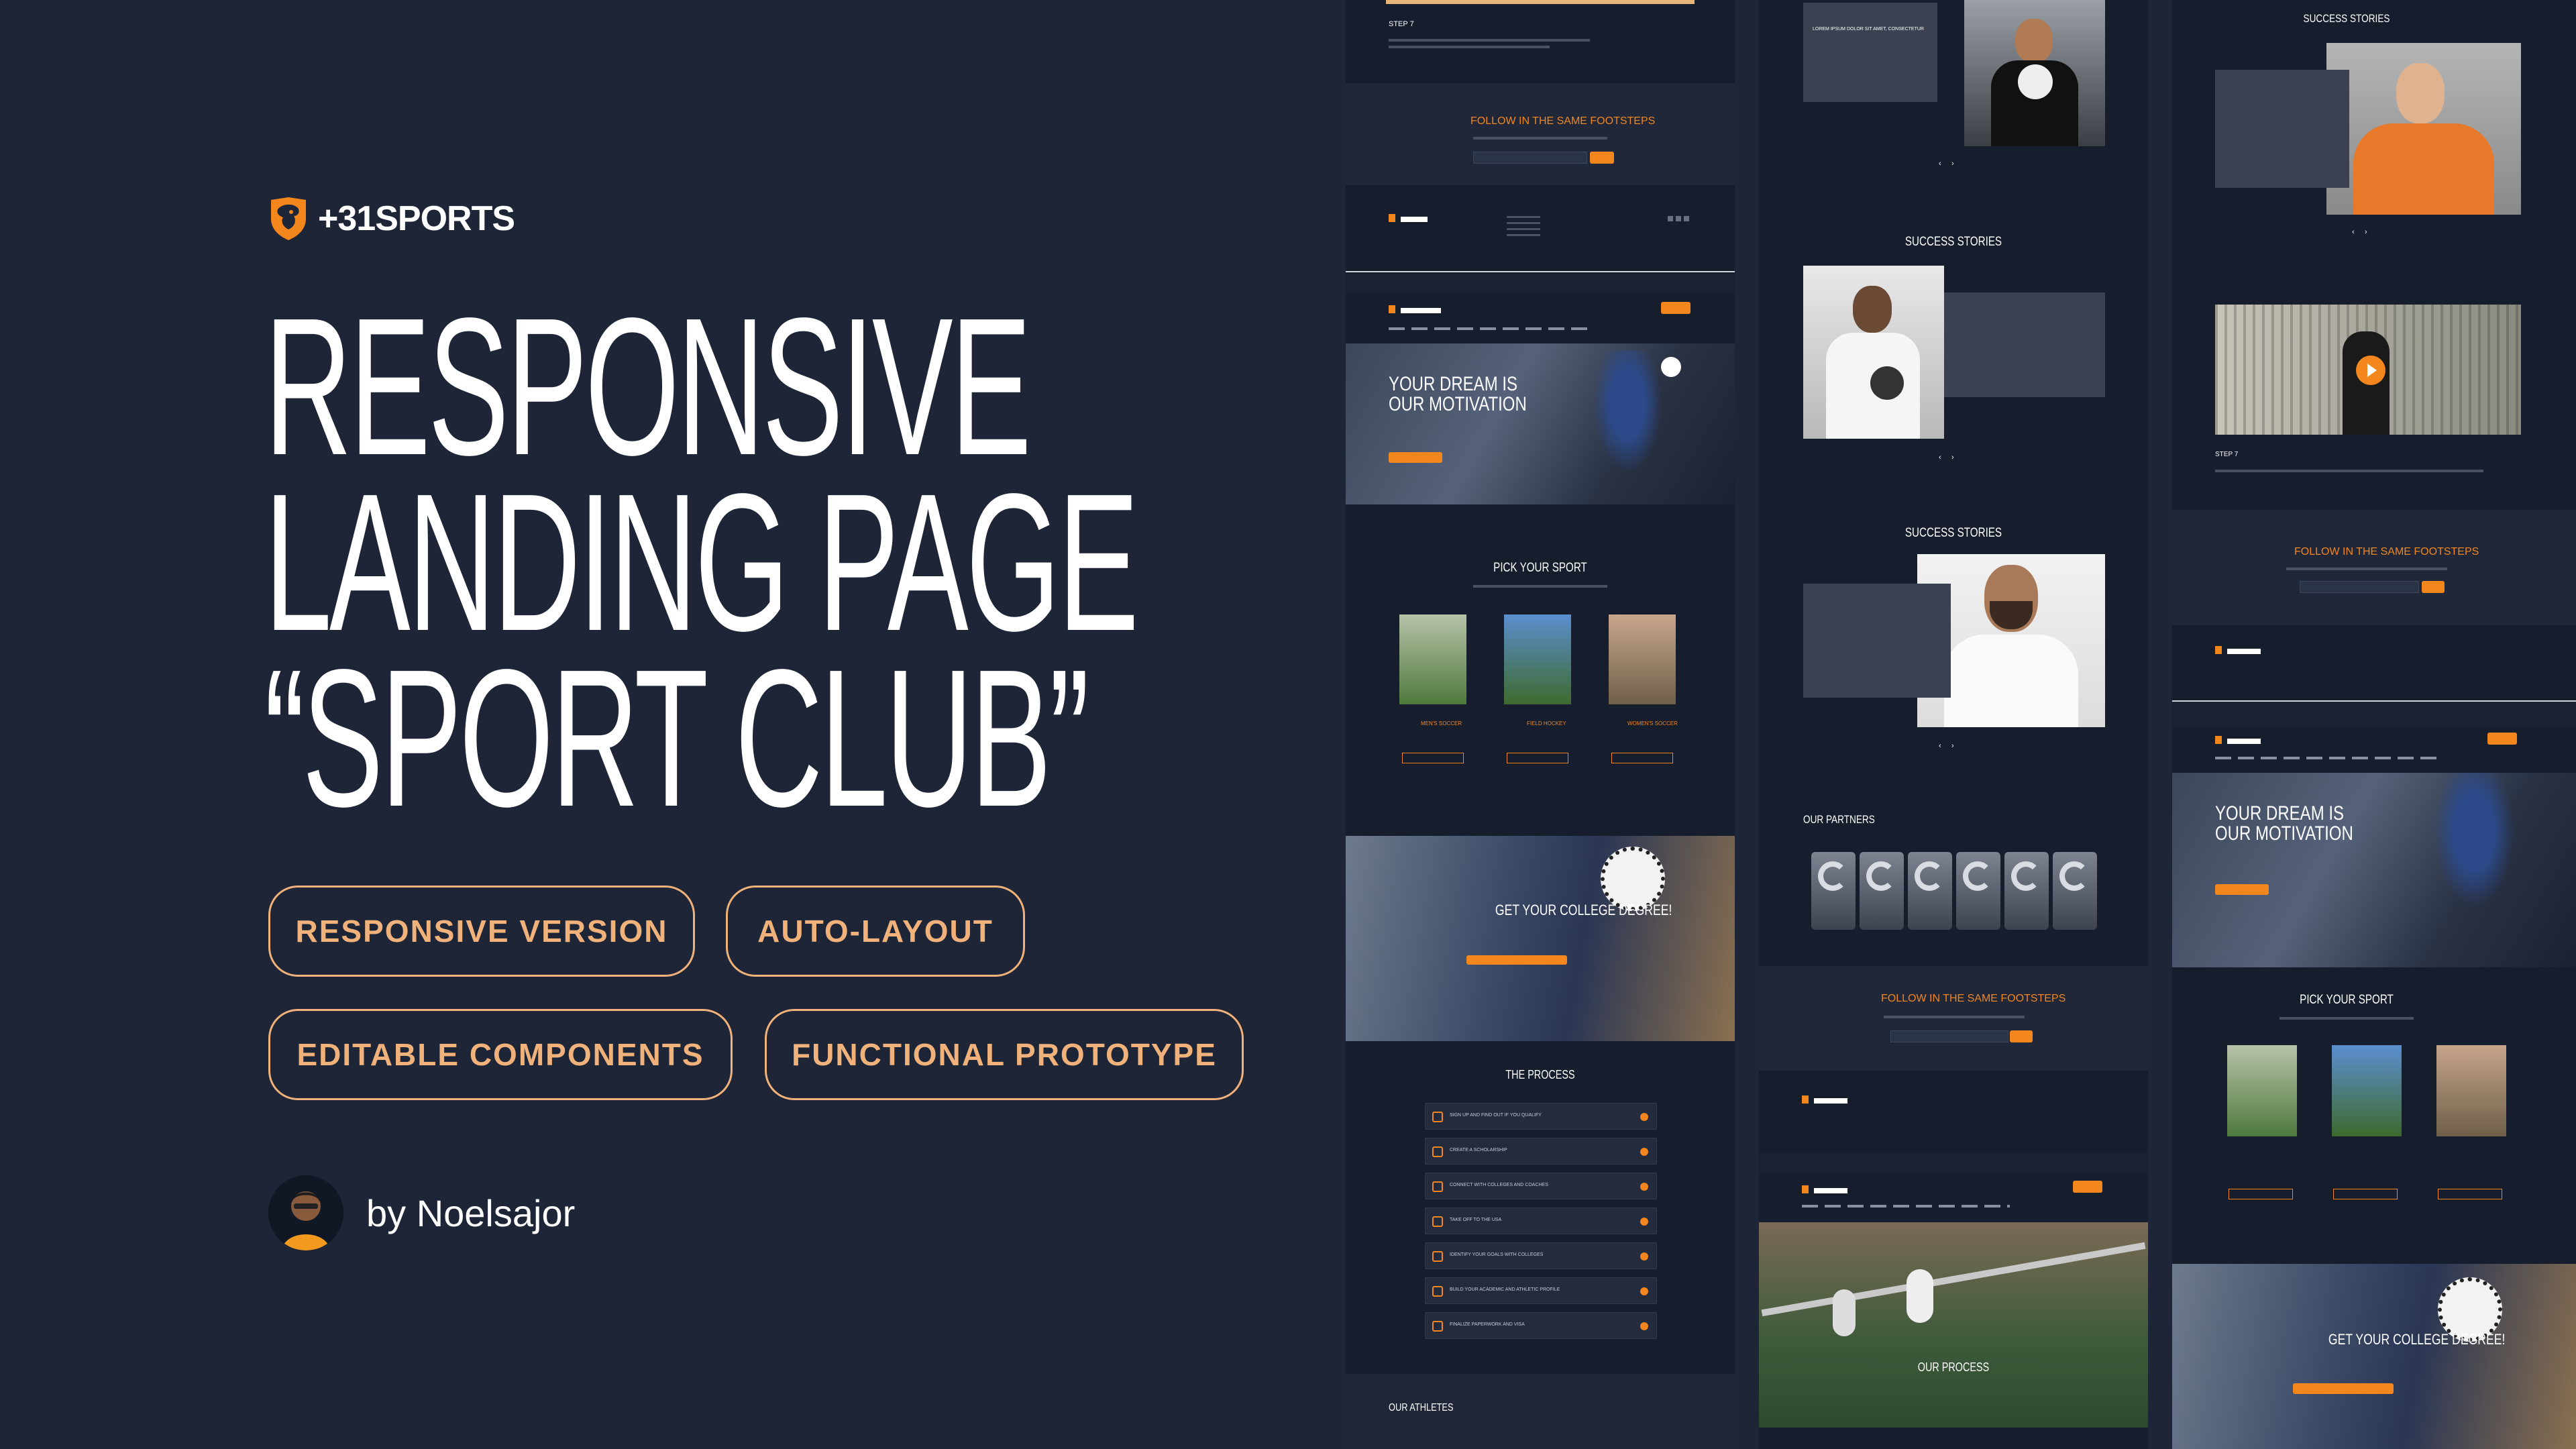 The width and height of the screenshot is (2576, 1449). Describe the element at coordinates (1583, 910) in the screenshot. I see `college-title: GET YOUR COLLEGE DEGREE!` at that location.